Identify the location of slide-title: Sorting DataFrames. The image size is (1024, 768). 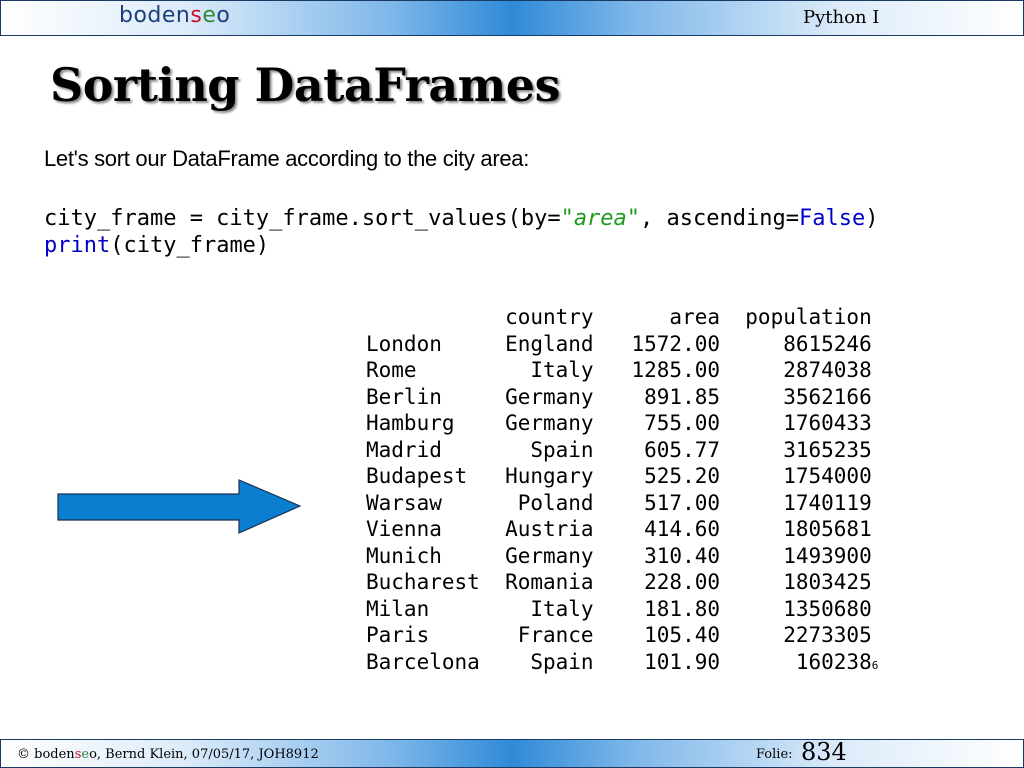
(305, 85).